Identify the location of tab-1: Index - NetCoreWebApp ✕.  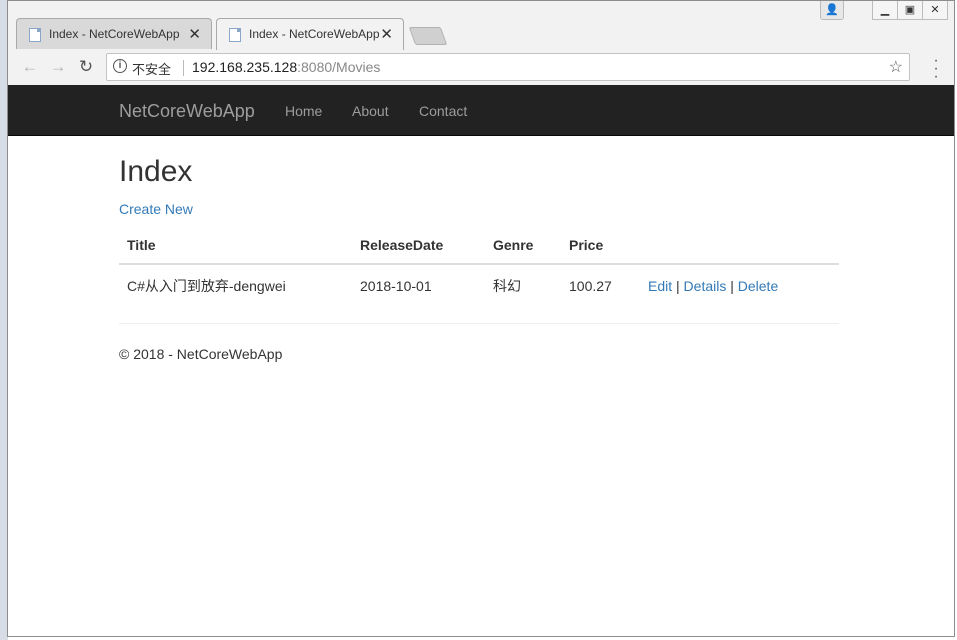
(114, 33).